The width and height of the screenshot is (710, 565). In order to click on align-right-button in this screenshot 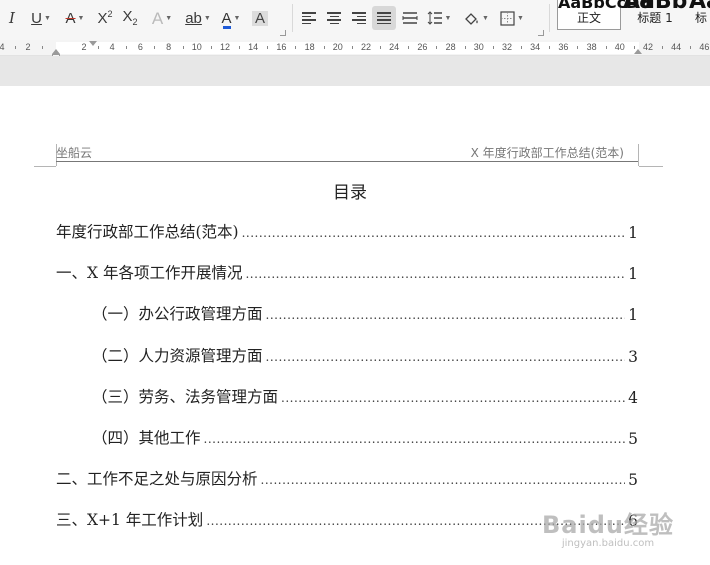, I will do `click(359, 18)`.